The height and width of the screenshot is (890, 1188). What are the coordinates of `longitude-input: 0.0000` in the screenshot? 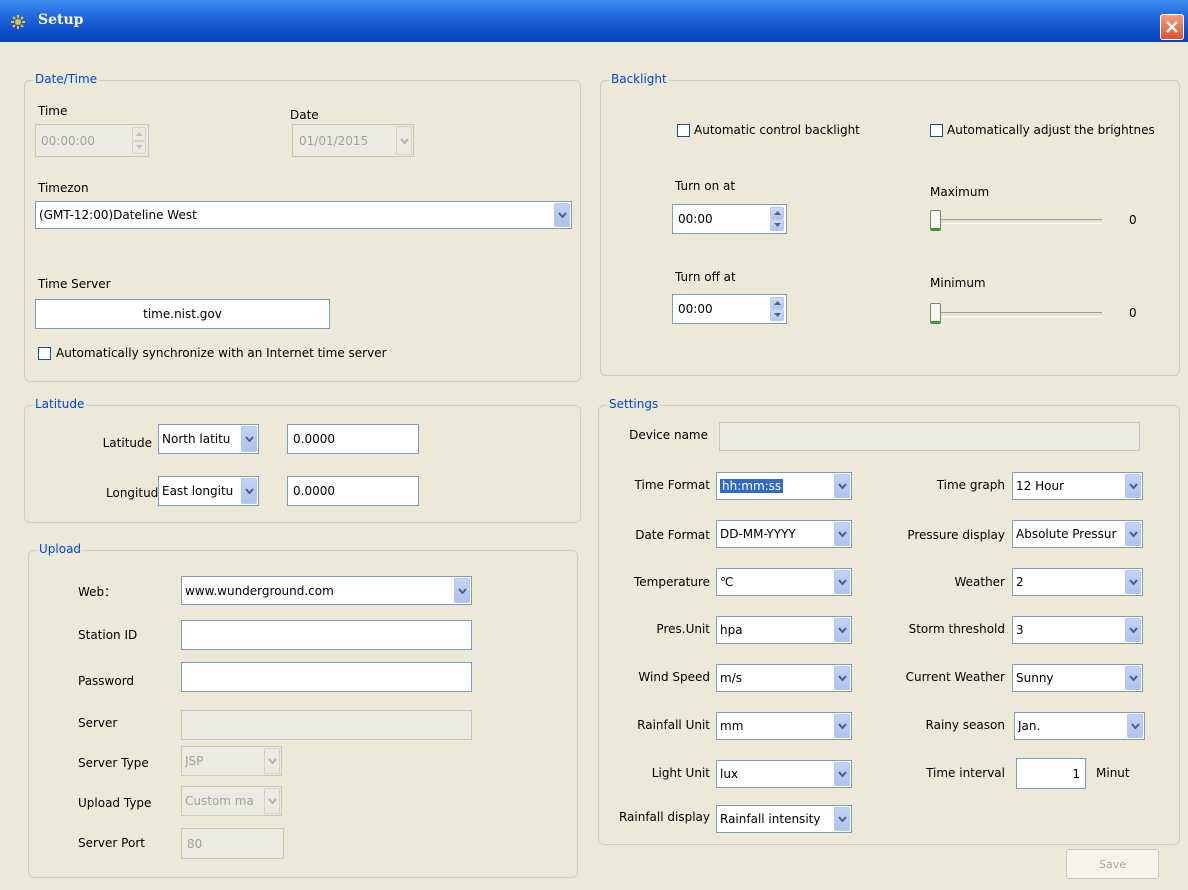 It's located at (353, 491).